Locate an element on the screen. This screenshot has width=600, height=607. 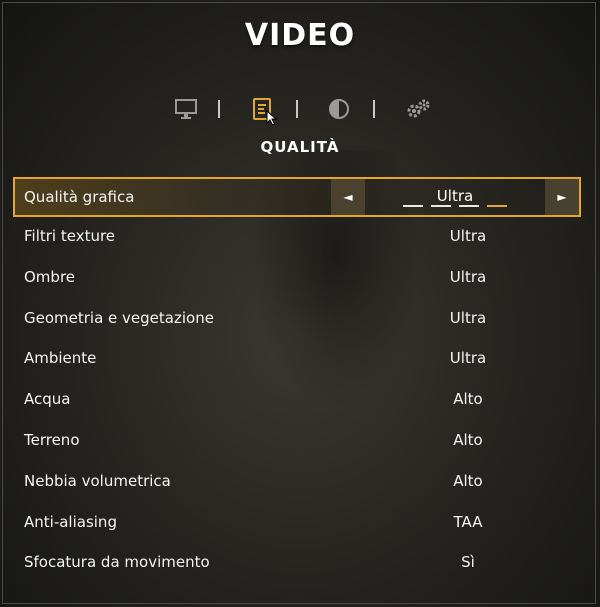
tab-advanced is located at coordinates (417, 109).